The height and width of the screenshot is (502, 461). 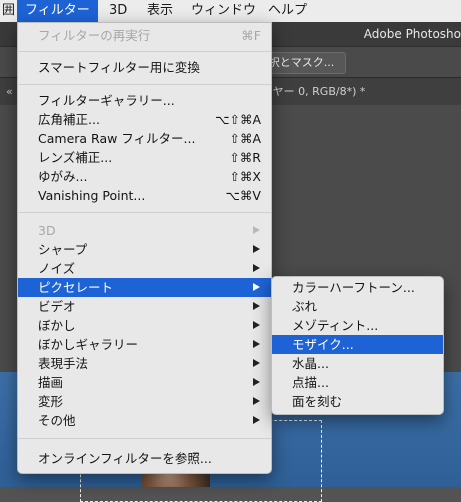 What do you see at coordinates (144, 344) in the screenshot?
I see `submenu-blur-gallery: ぼかしギャラリー` at bounding box center [144, 344].